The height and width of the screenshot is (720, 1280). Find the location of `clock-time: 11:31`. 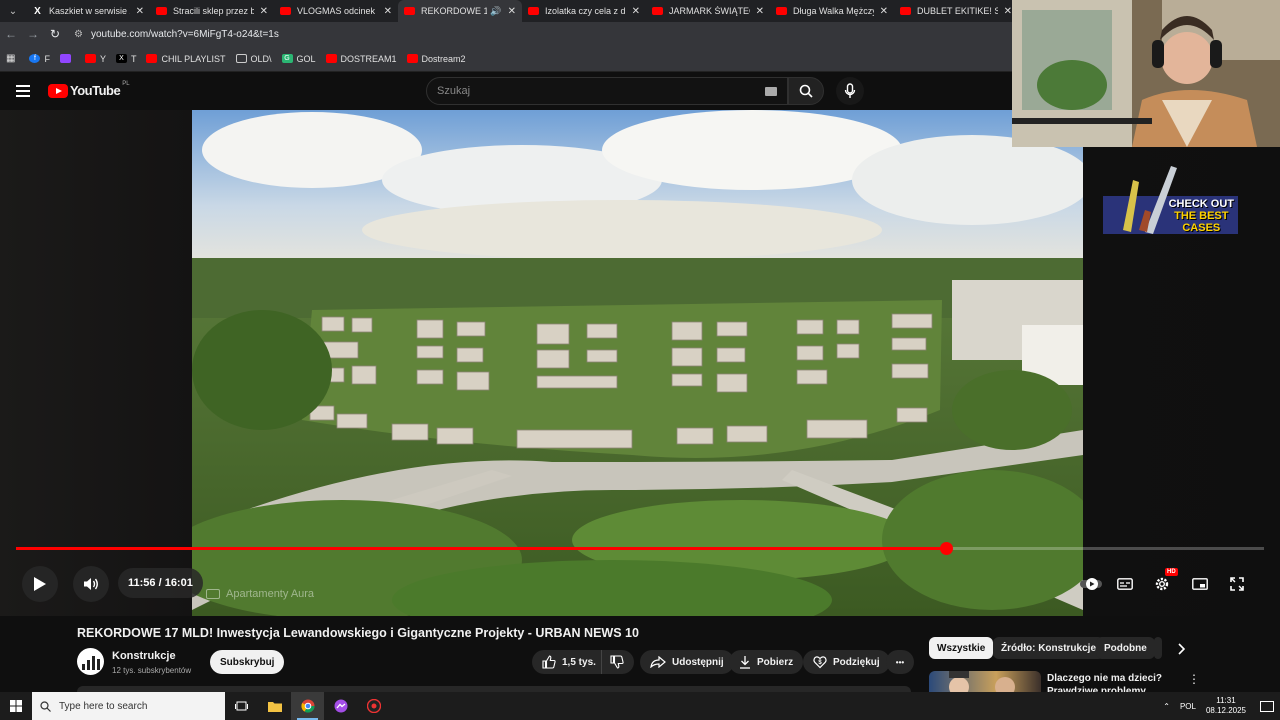

clock-time: 11:31 is located at coordinates (1226, 700).